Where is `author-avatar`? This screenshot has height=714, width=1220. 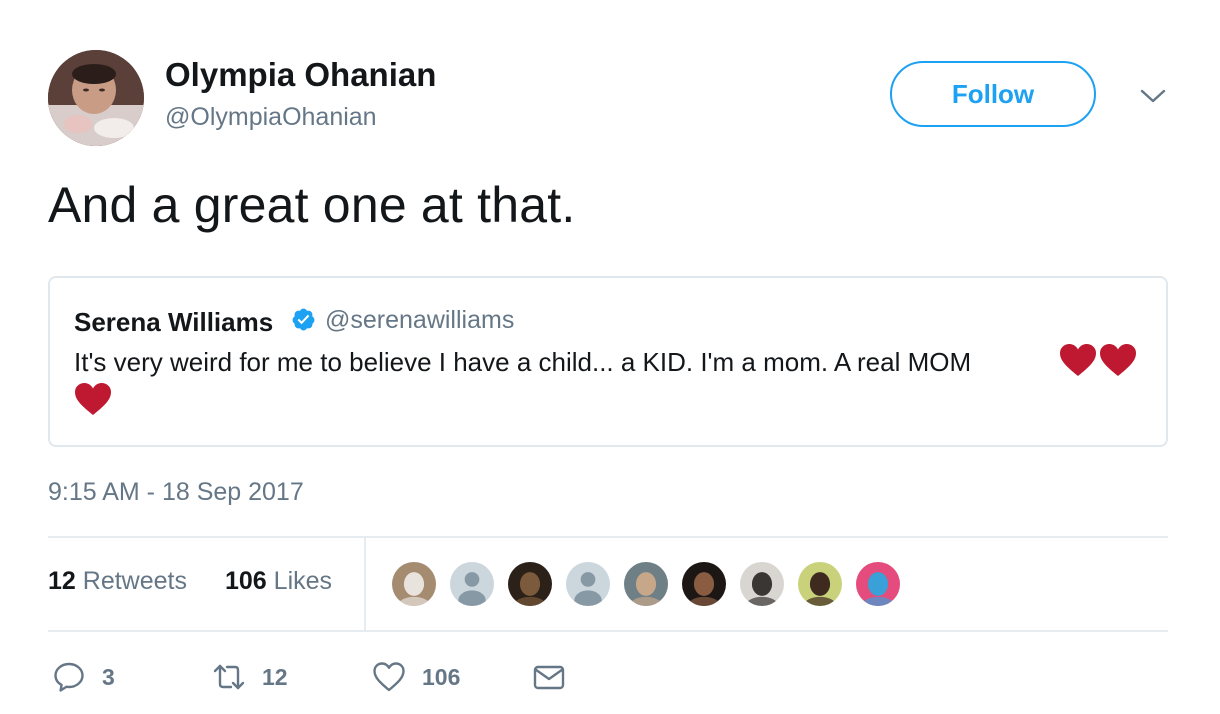 author-avatar is located at coordinates (96, 98).